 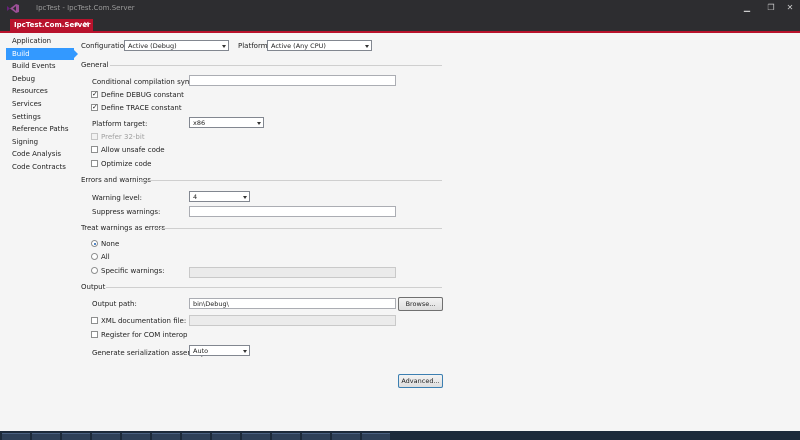 I want to click on xml-documentation-input, so click(x=292, y=320).